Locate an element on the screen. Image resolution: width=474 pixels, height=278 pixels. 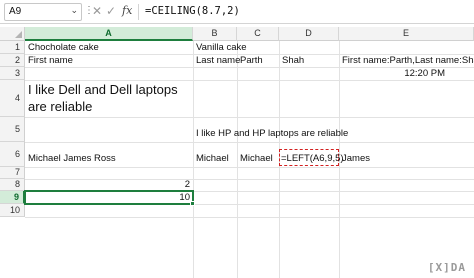
row-header-1: 1 is located at coordinates (12, 47).